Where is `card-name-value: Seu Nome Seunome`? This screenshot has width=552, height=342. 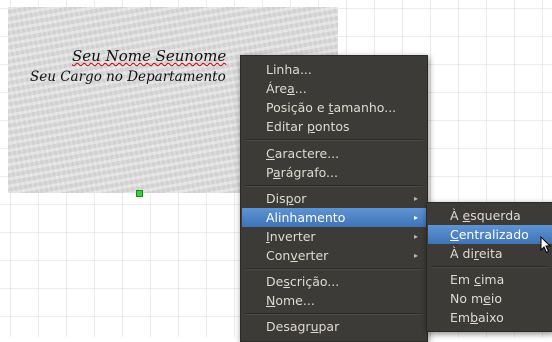 card-name-value: Seu Nome Seunome is located at coordinates (149, 56).